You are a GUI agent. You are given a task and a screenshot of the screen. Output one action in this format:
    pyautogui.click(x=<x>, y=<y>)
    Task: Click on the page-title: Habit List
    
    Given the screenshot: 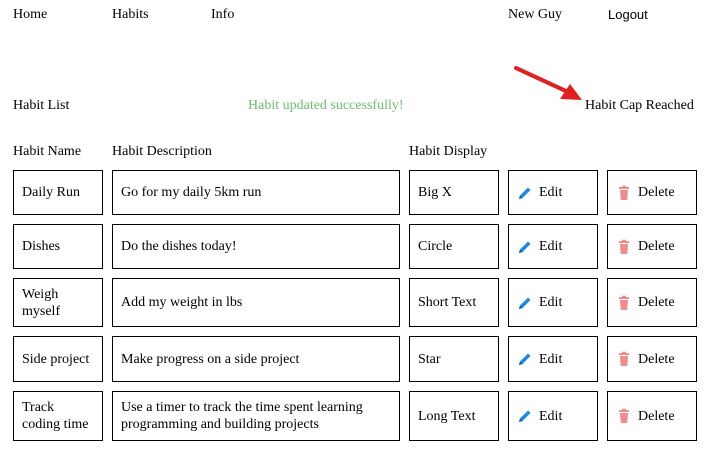 What is the action you would take?
    pyautogui.click(x=41, y=105)
    